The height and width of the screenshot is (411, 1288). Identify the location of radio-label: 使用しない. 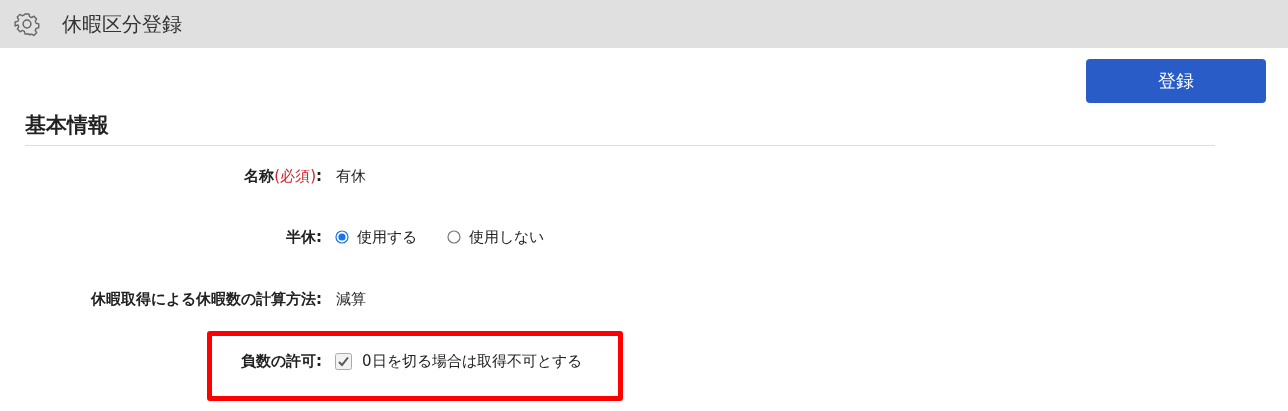
(506, 237).